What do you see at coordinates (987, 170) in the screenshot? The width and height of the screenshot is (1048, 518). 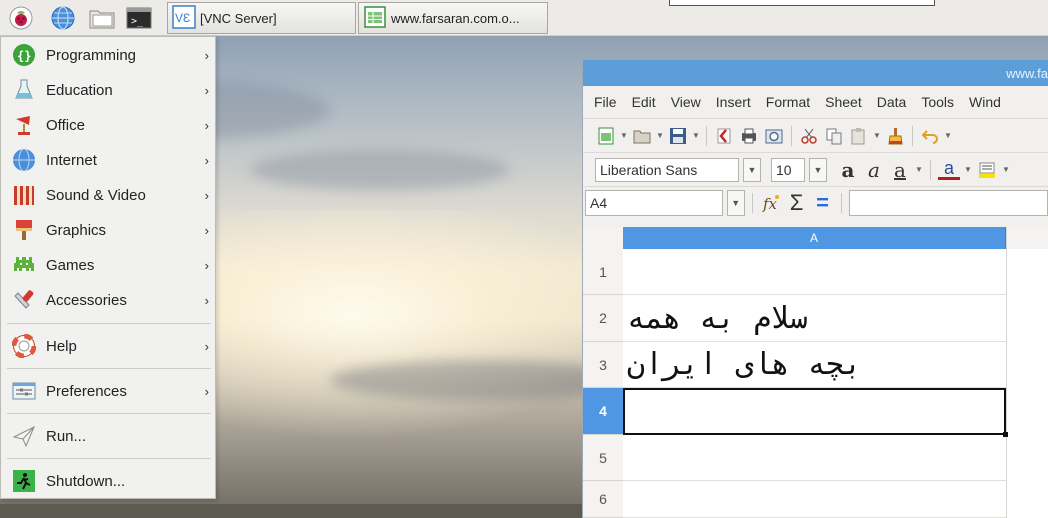 I see `highlight-color-icon` at bounding box center [987, 170].